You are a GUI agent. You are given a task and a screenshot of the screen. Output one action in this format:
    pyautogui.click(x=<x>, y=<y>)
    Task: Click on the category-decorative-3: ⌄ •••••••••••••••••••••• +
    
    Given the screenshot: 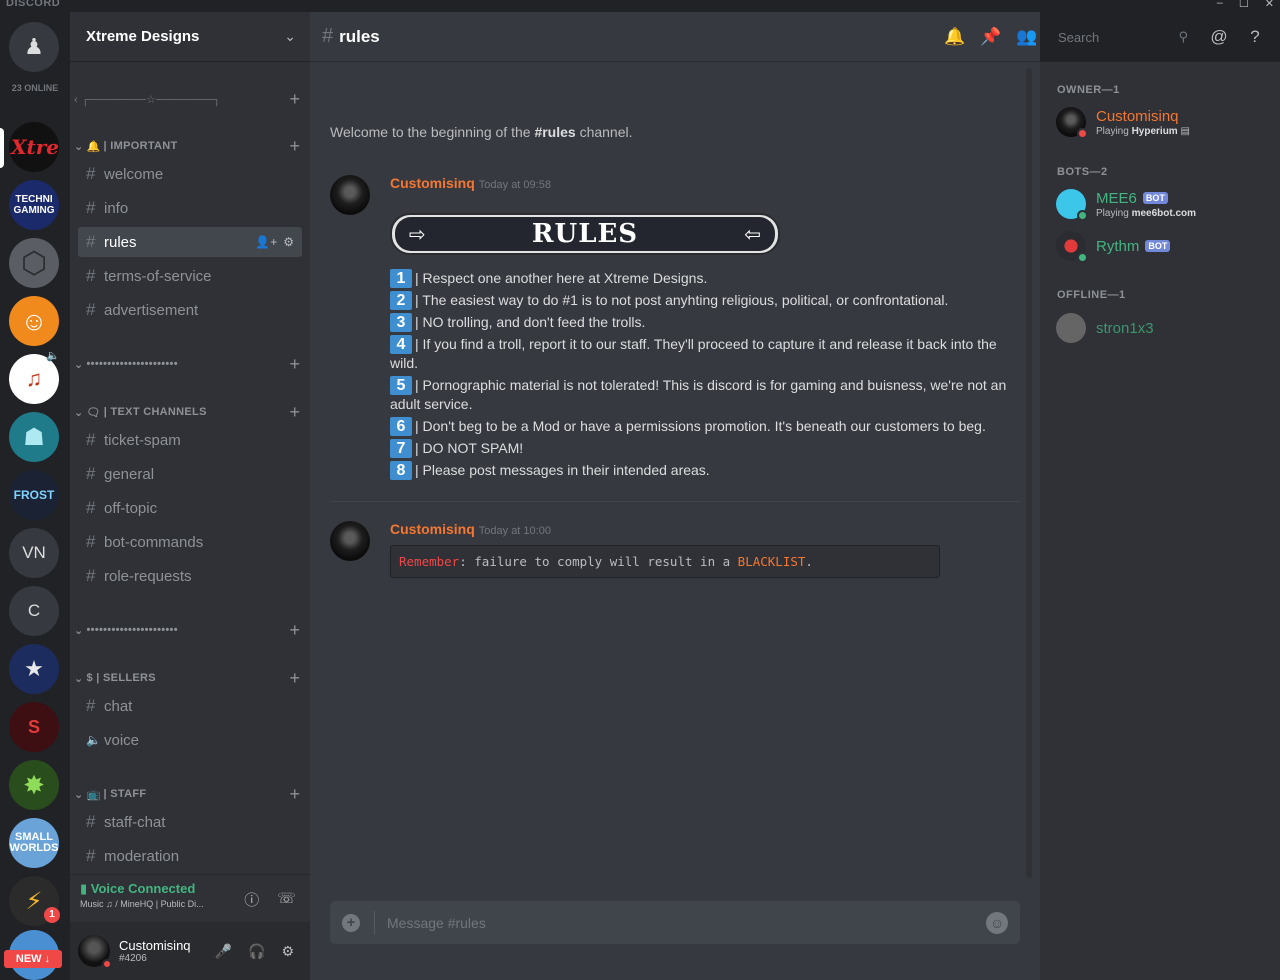 What is the action you would take?
    pyautogui.click(x=187, y=630)
    